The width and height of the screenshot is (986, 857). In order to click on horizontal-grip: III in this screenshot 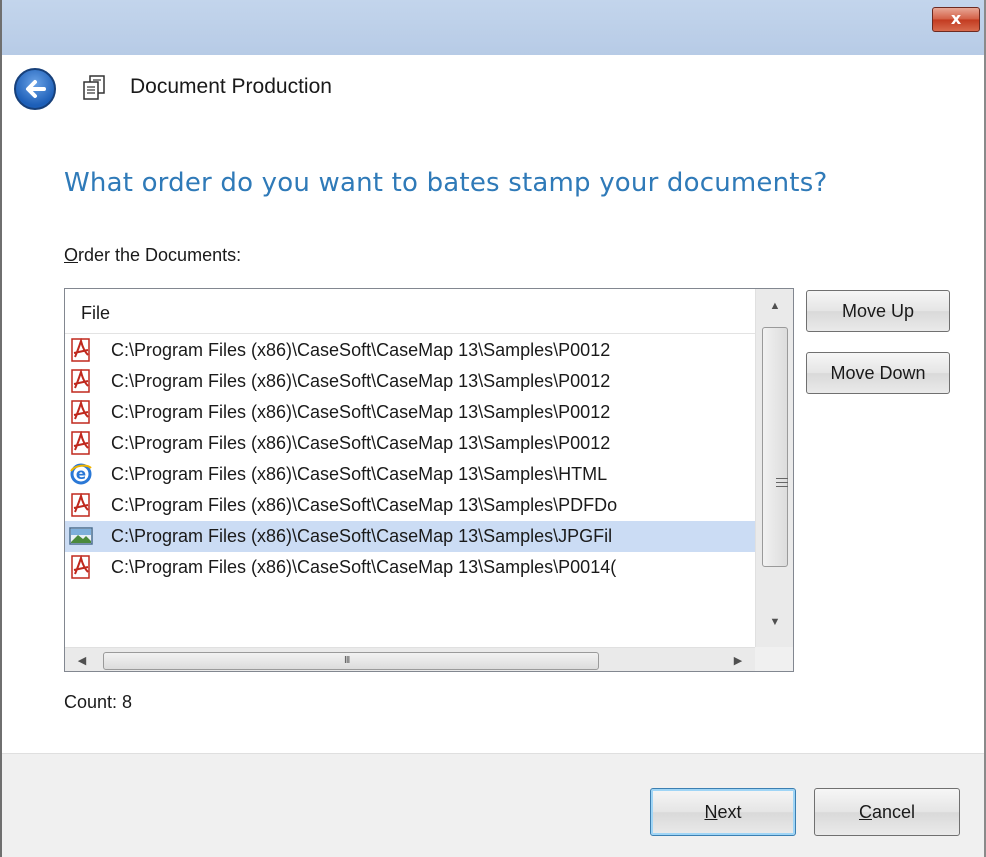, I will do `click(347, 660)`.